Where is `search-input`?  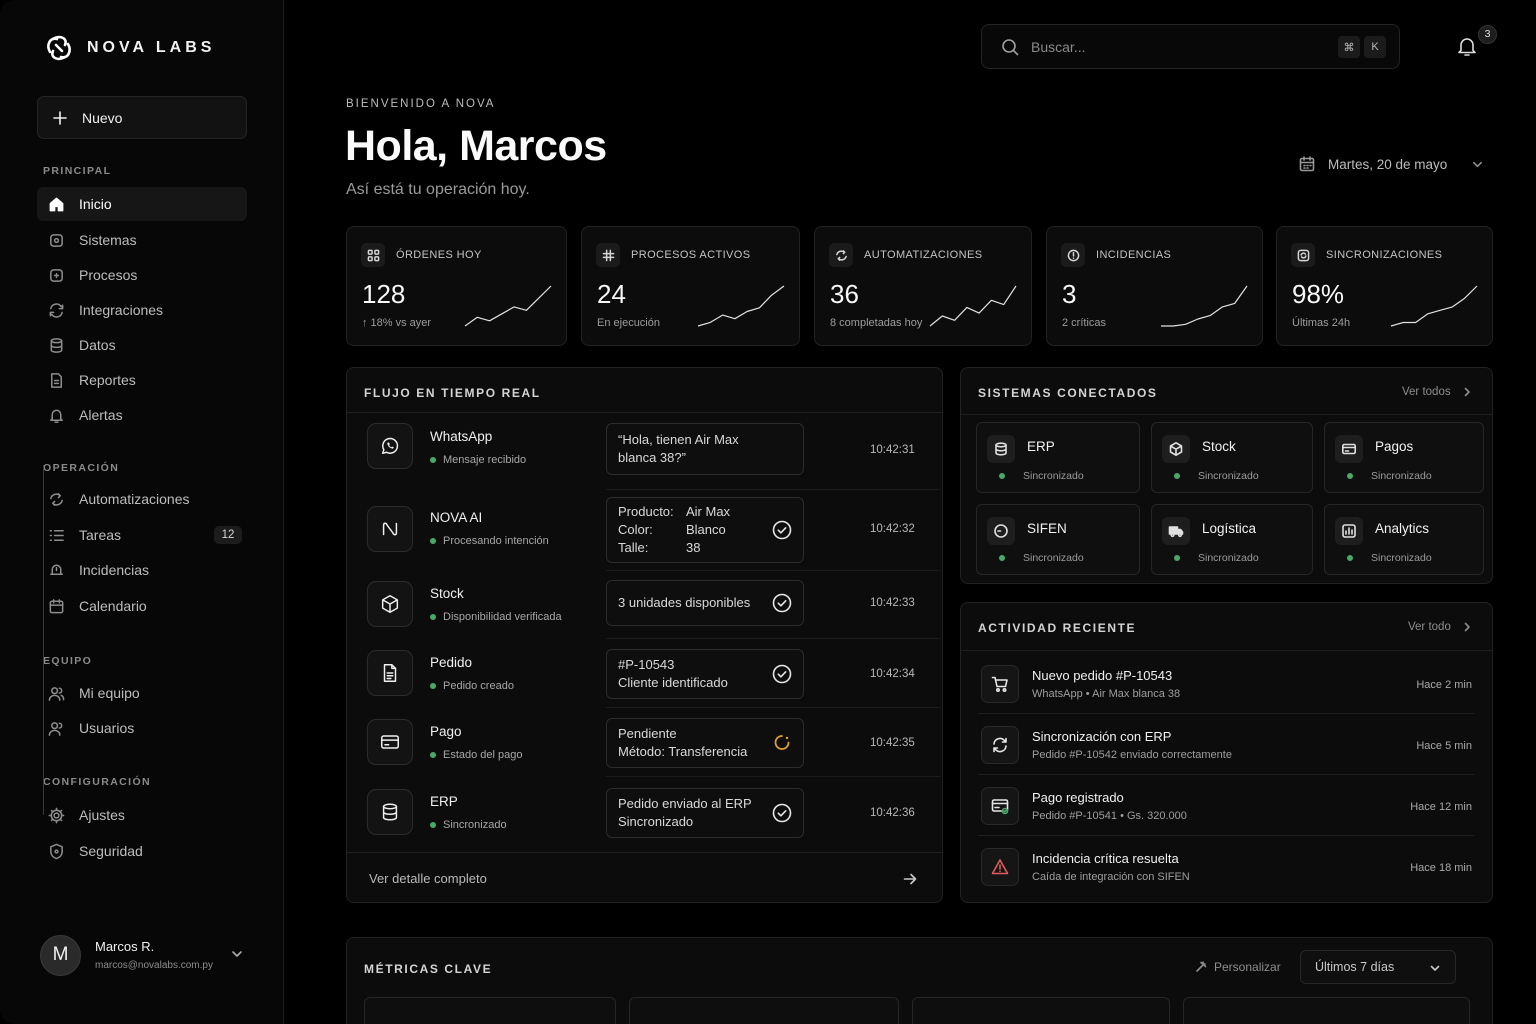 search-input is located at coordinates (1171, 46).